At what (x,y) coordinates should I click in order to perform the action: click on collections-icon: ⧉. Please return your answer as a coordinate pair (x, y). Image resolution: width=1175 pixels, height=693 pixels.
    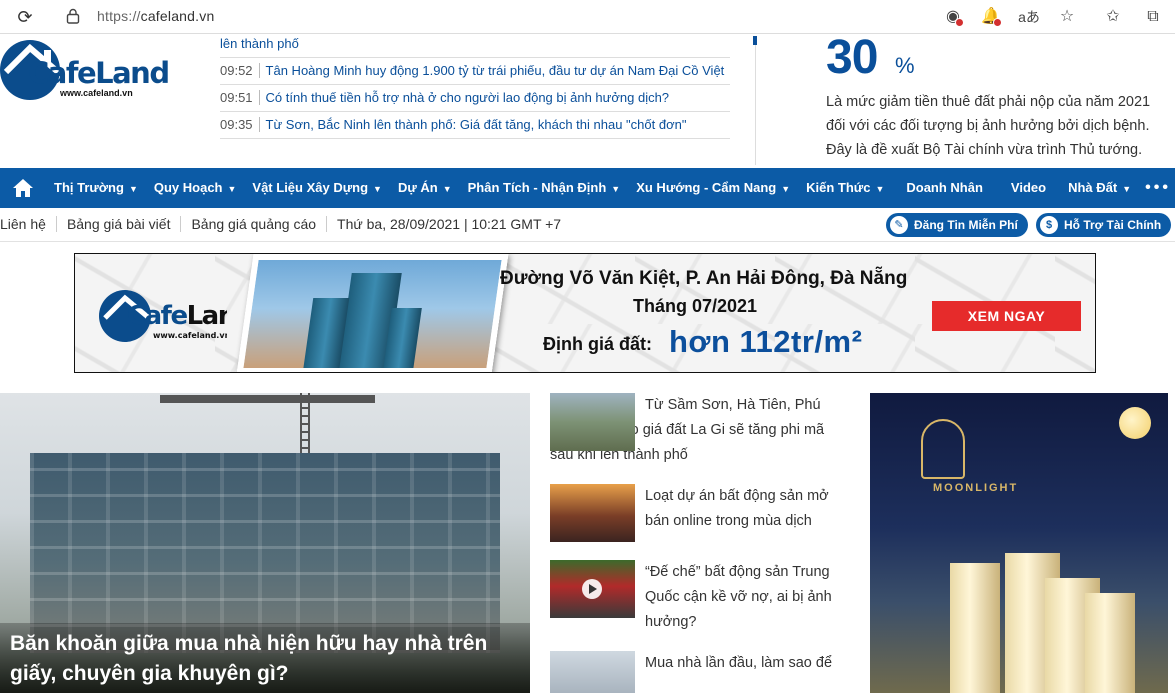
    Looking at the image, I should click on (1153, 17).